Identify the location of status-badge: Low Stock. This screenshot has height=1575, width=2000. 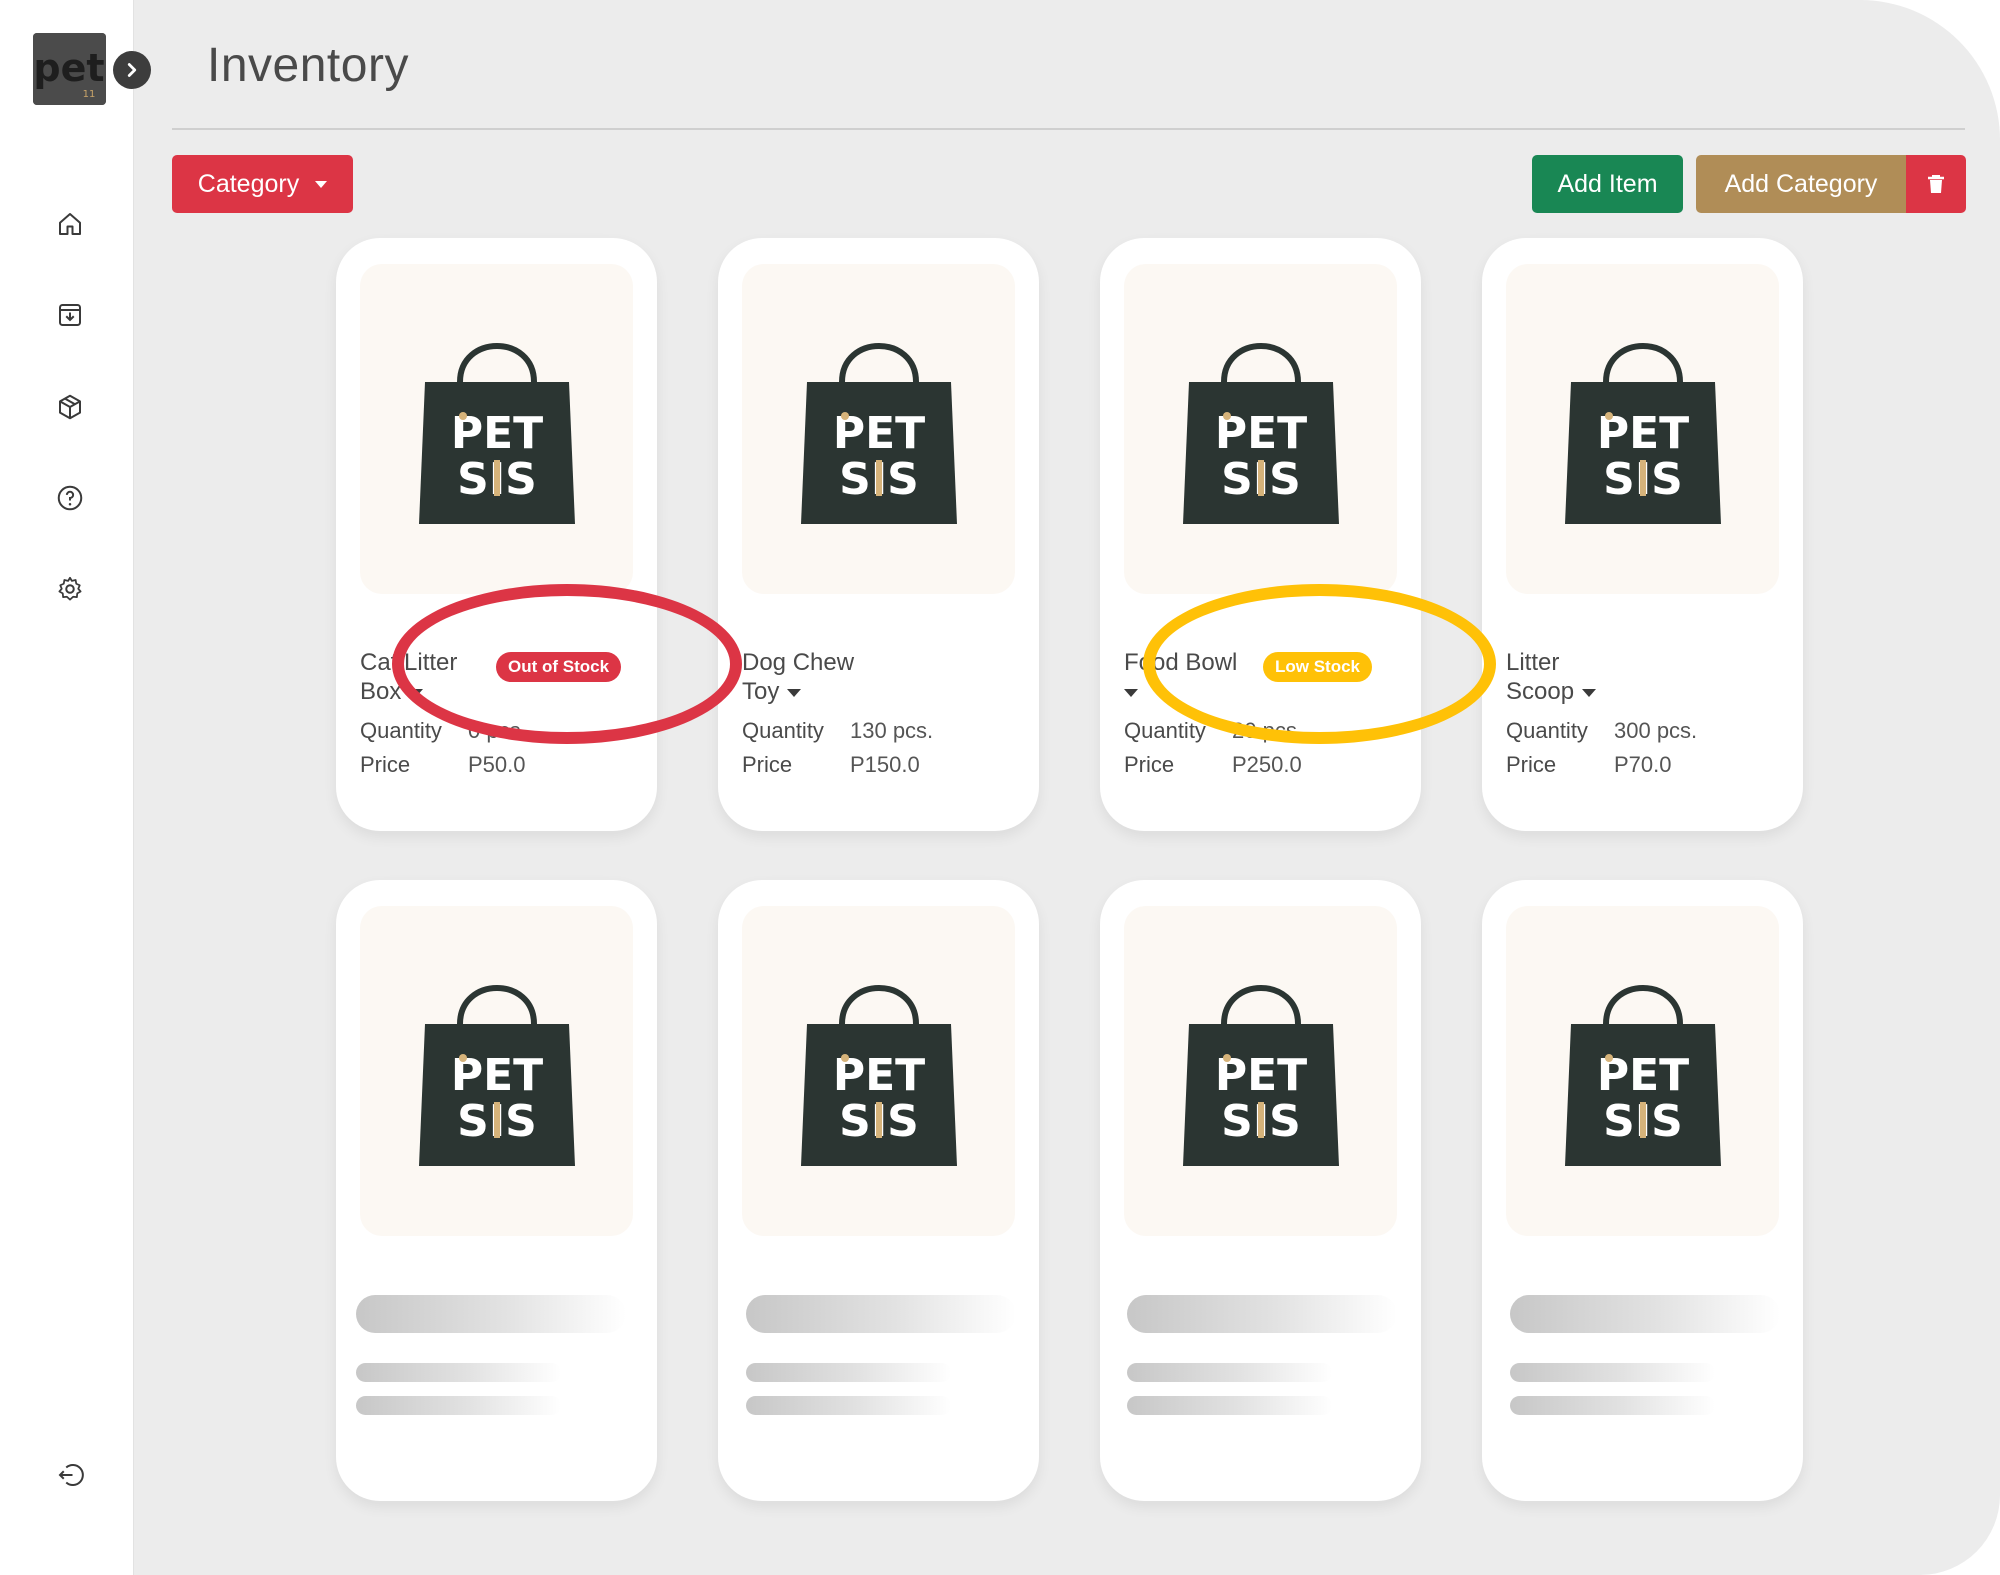
(1318, 667).